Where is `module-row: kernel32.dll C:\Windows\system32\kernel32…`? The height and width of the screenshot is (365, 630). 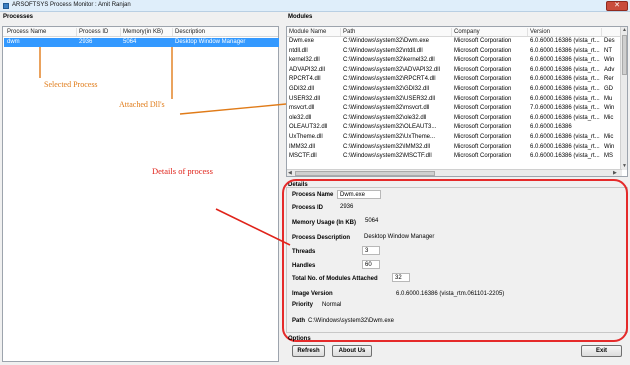 module-row: kernel32.dll C:\Windows\system32\kernel32… is located at coordinates (454, 61).